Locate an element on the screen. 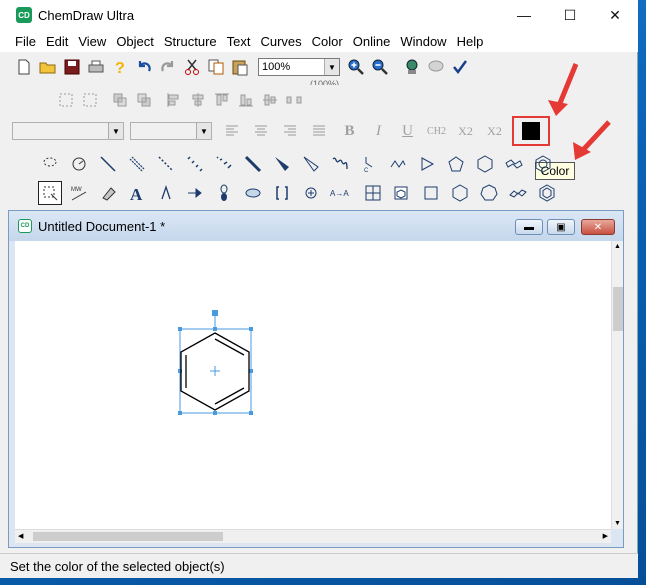 The width and height of the screenshot is (646, 585). wavy-bond-icon is located at coordinates (340, 164).